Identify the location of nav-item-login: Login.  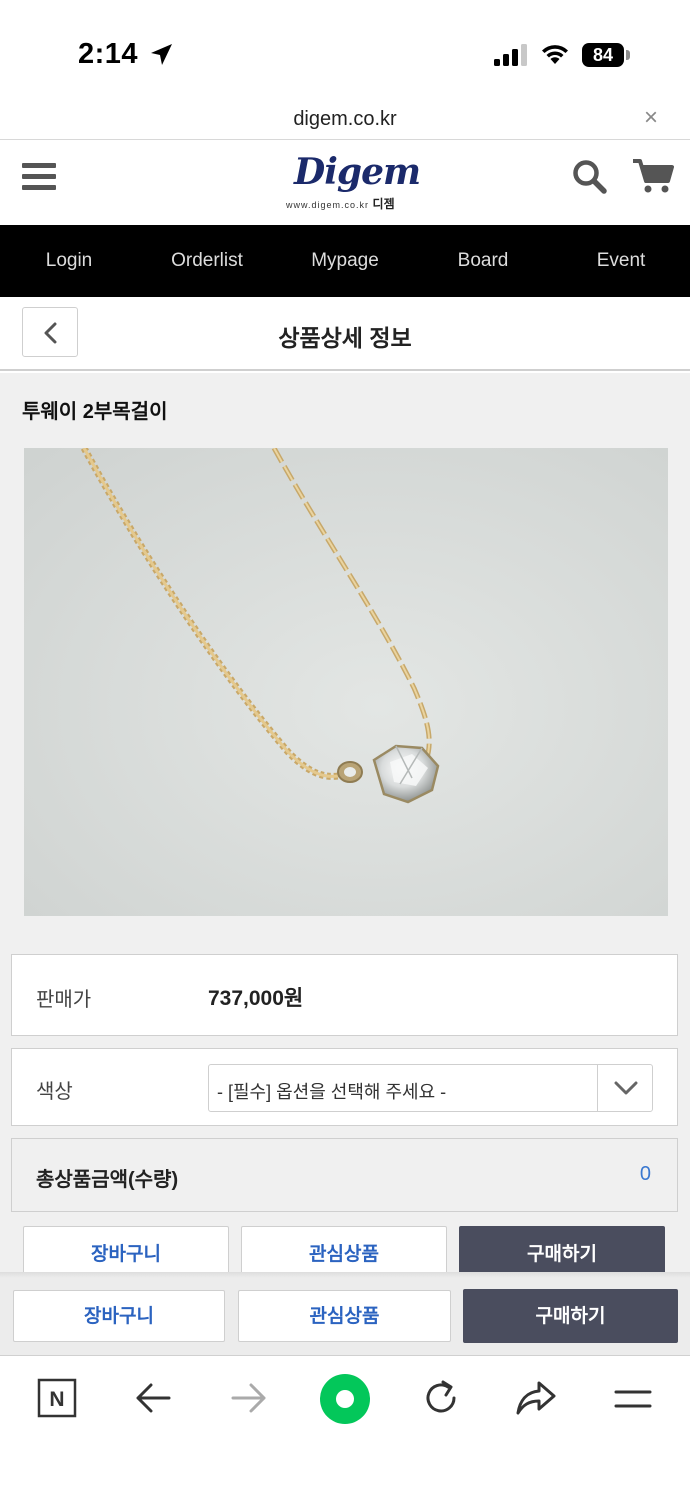
(69, 261).